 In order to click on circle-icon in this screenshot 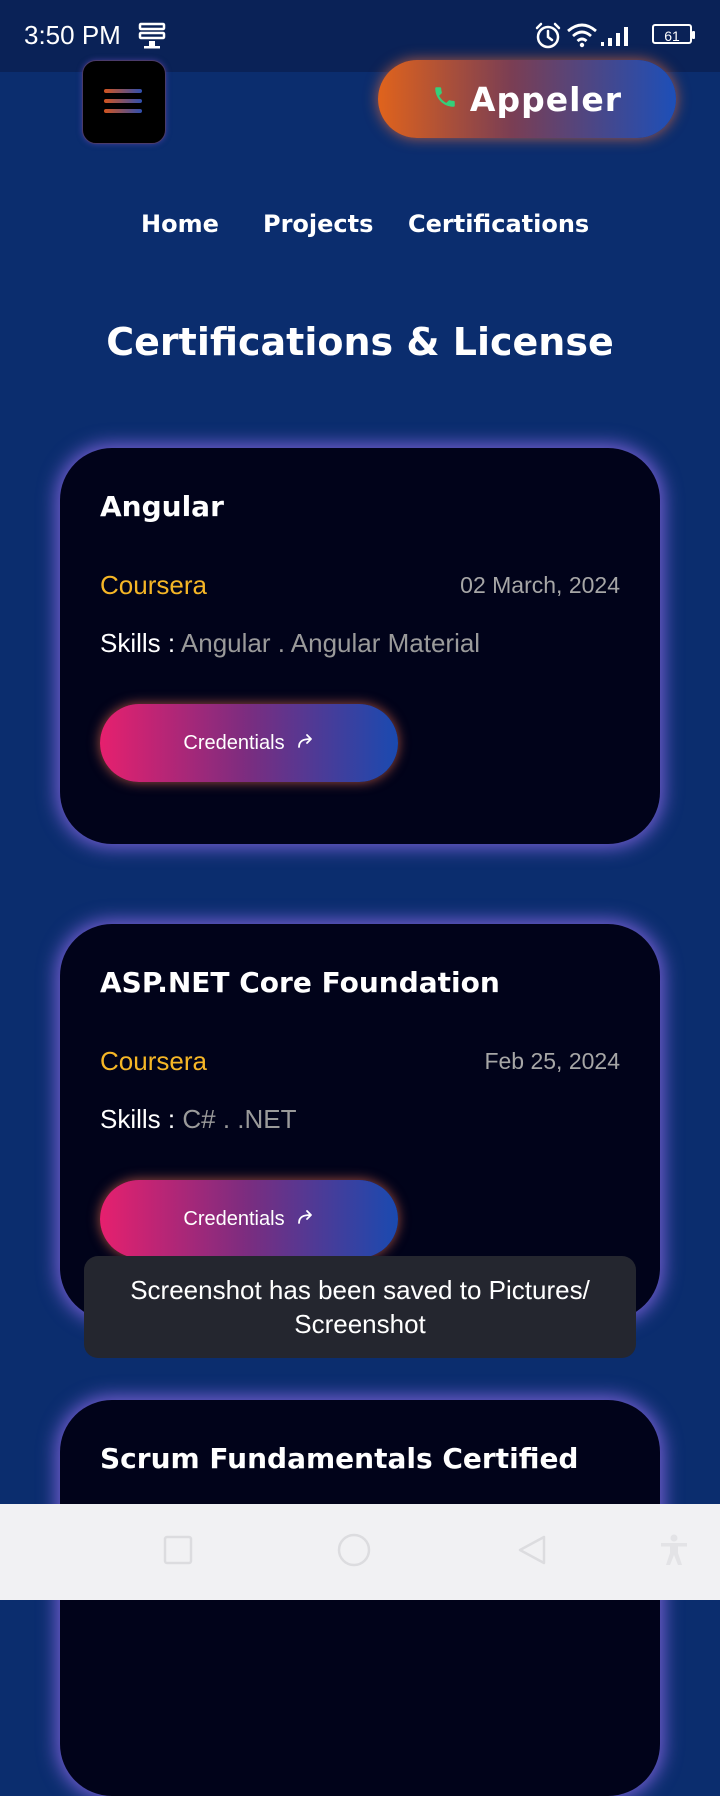, I will do `click(354, 1552)`.